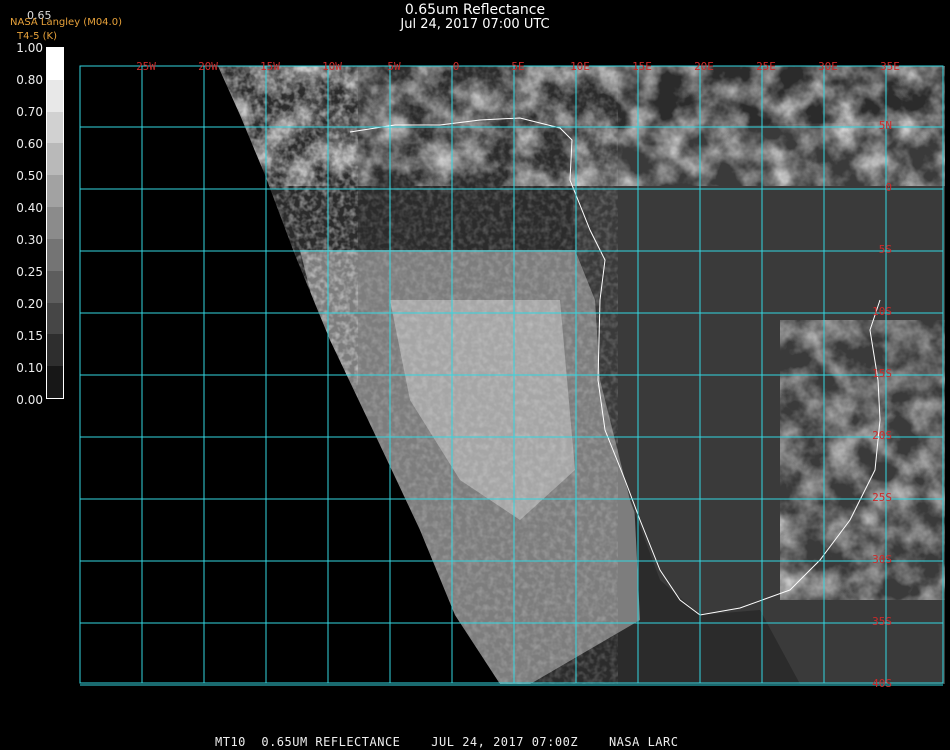 This screenshot has height=750, width=950. I want to click on longitude-label: 5E, so click(517, 66).